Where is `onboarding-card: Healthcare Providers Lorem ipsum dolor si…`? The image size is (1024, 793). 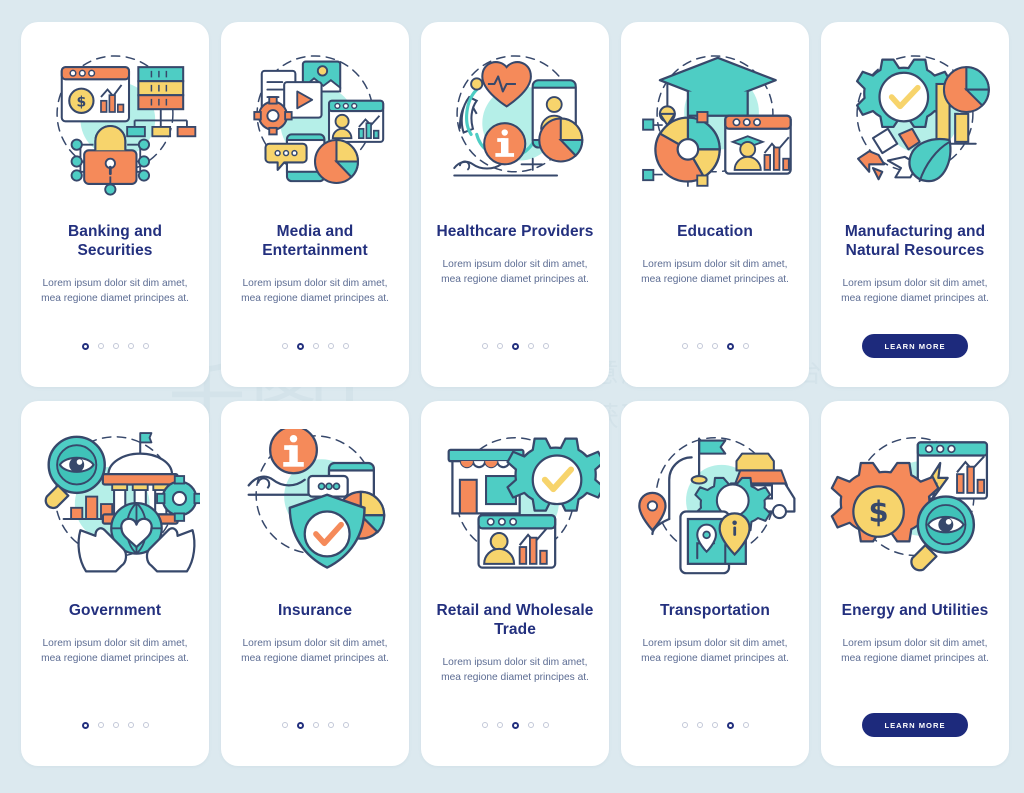 onboarding-card: Healthcare Providers Lorem ipsum dolor si… is located at coordinates (515, 204).